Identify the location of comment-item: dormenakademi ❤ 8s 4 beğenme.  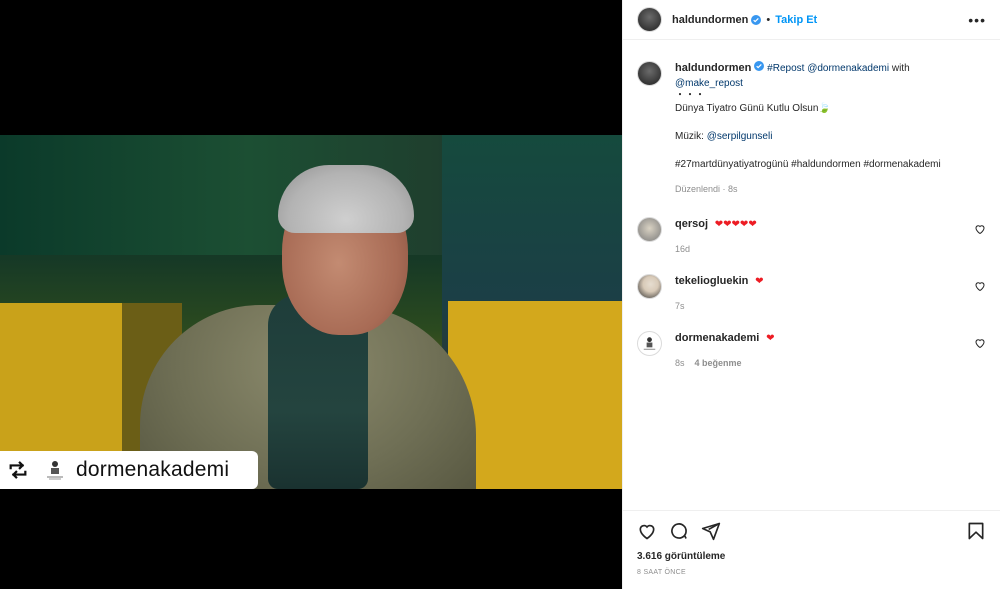
(811, 349).